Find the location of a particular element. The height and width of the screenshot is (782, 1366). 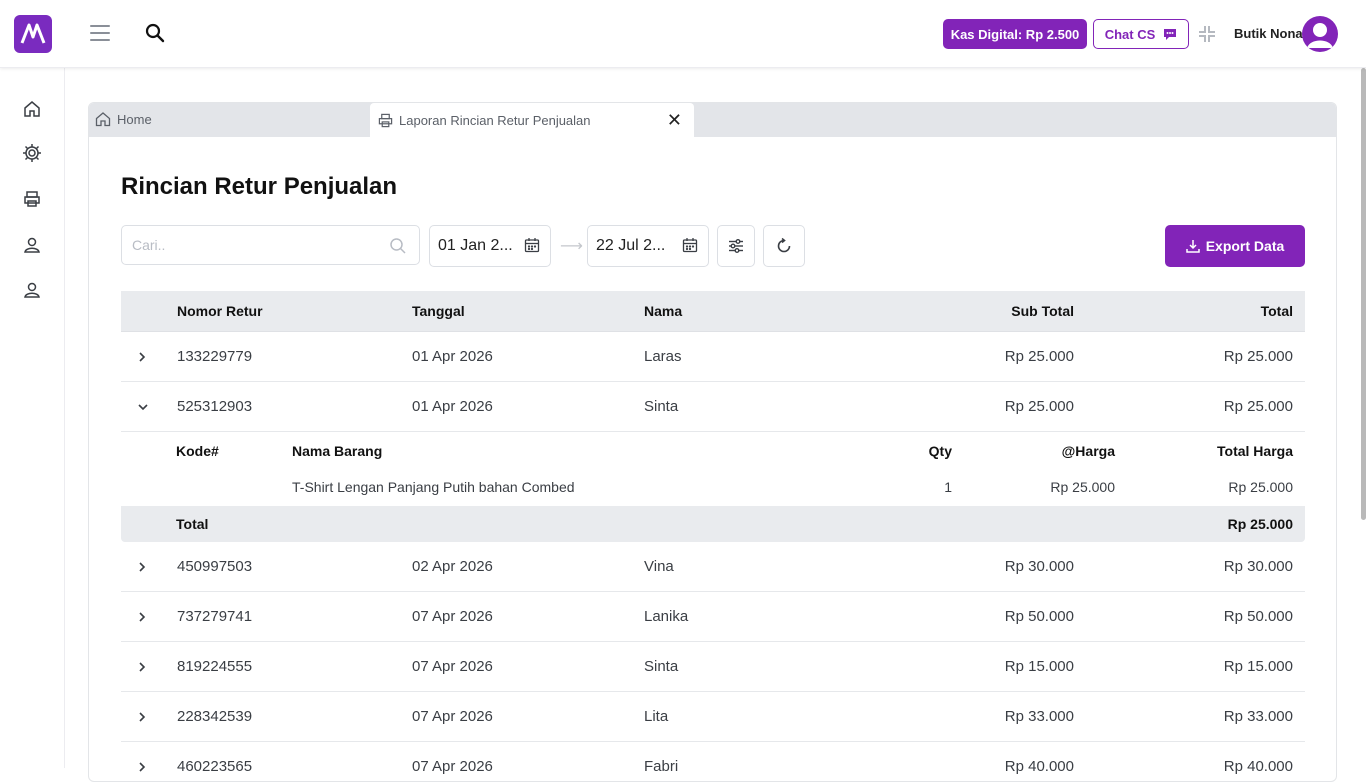

cell-total: Rp 40.000 is located at coordinates (1258, 766).